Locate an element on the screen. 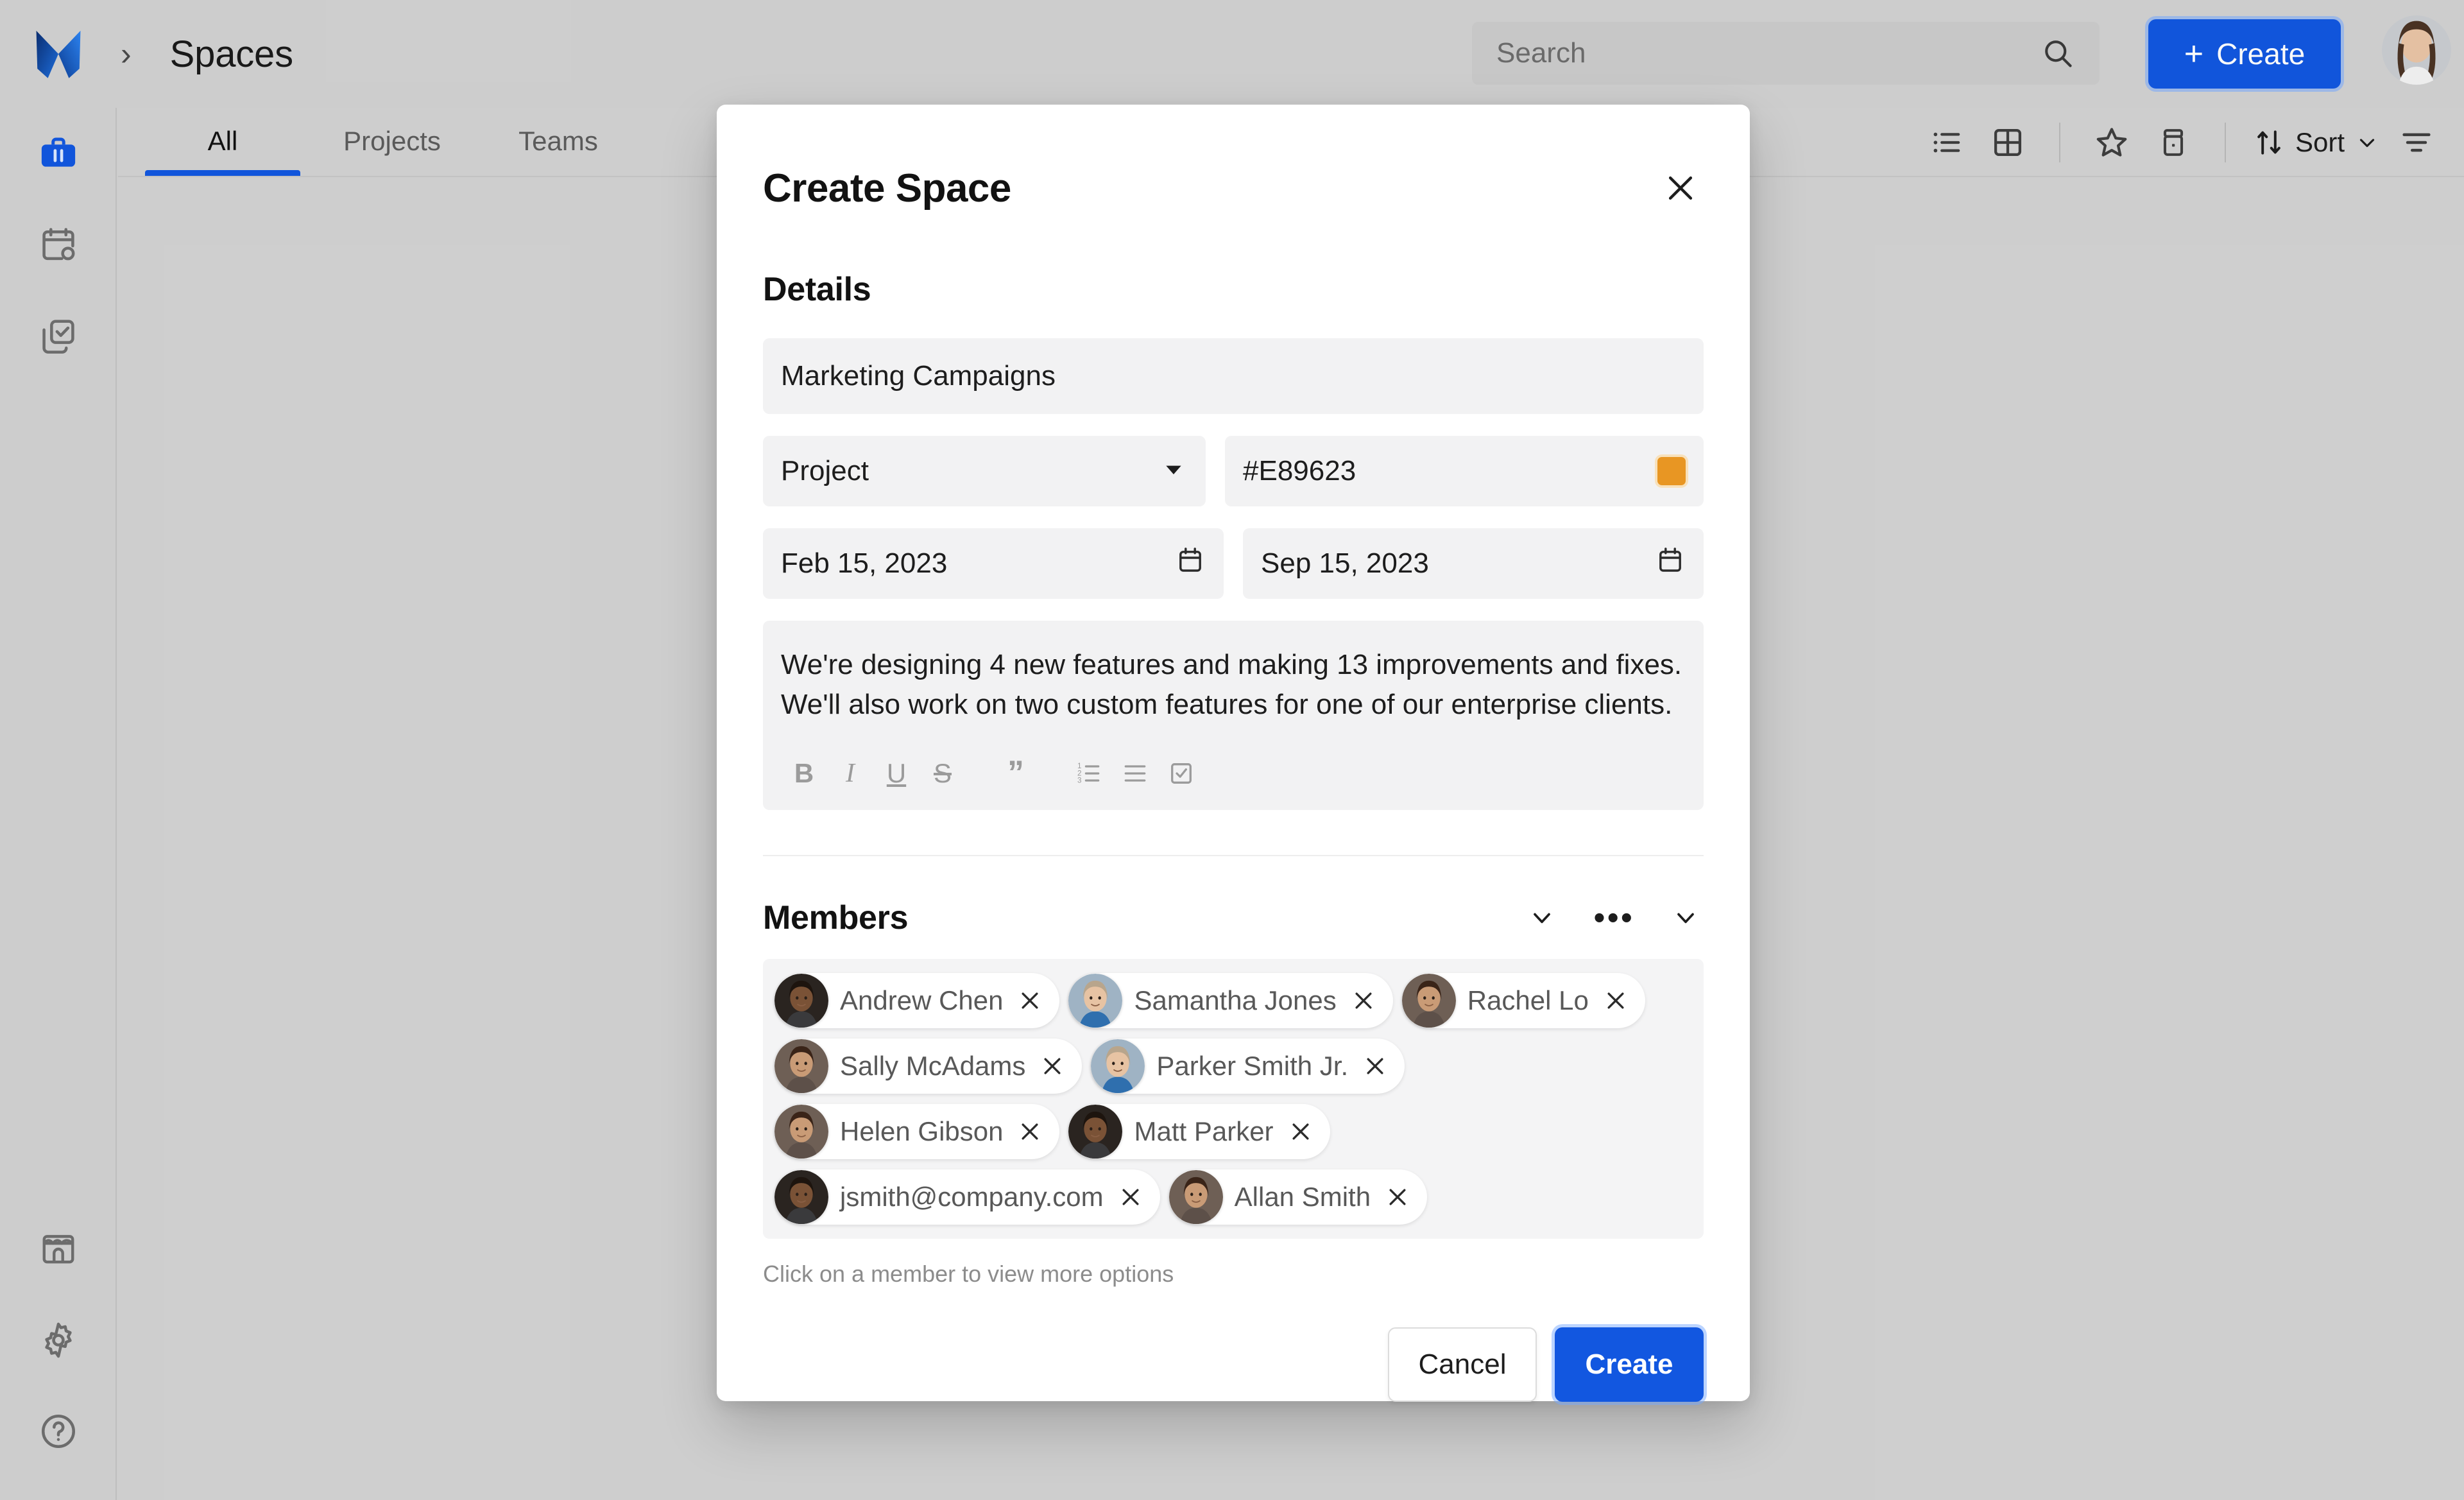 The image size is (2464, 1500). member-name: Sally McAdams is located at coordinates (933, 1065).